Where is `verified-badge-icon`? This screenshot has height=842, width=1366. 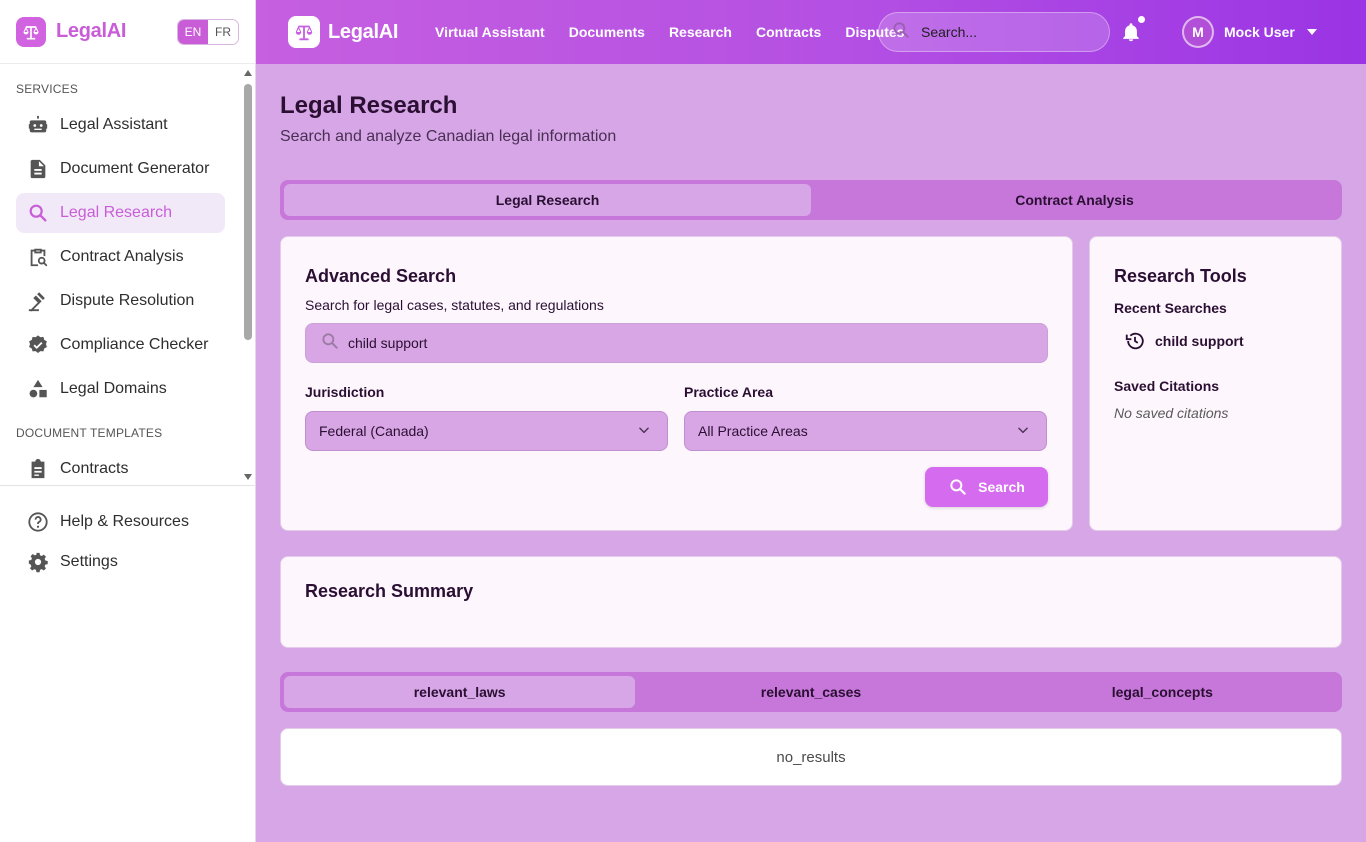 verified-badge-icon is located at coordinates (38, 345).